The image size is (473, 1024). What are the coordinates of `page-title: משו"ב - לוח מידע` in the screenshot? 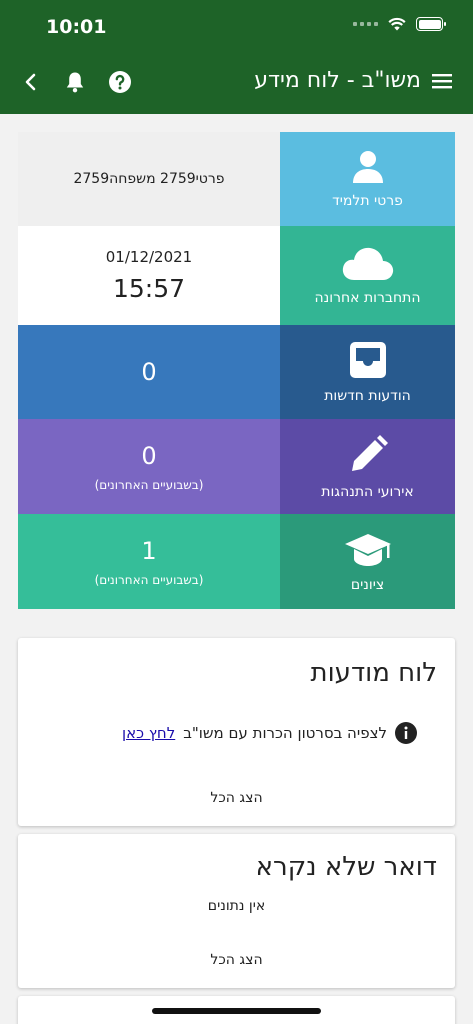 It's located at (337, 80).